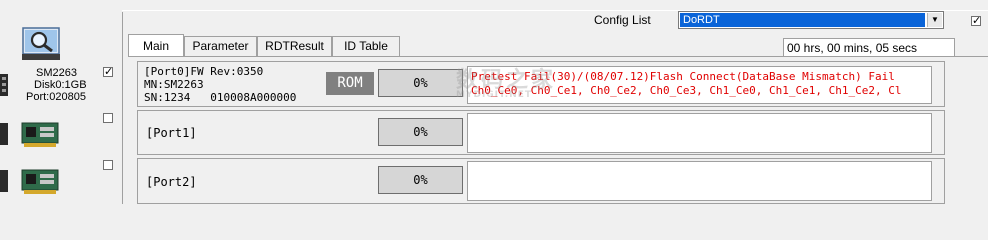 Image resolution: width=988 pixels, height=240 pixels. I want to click on port2-message-box, so click(699, 181).